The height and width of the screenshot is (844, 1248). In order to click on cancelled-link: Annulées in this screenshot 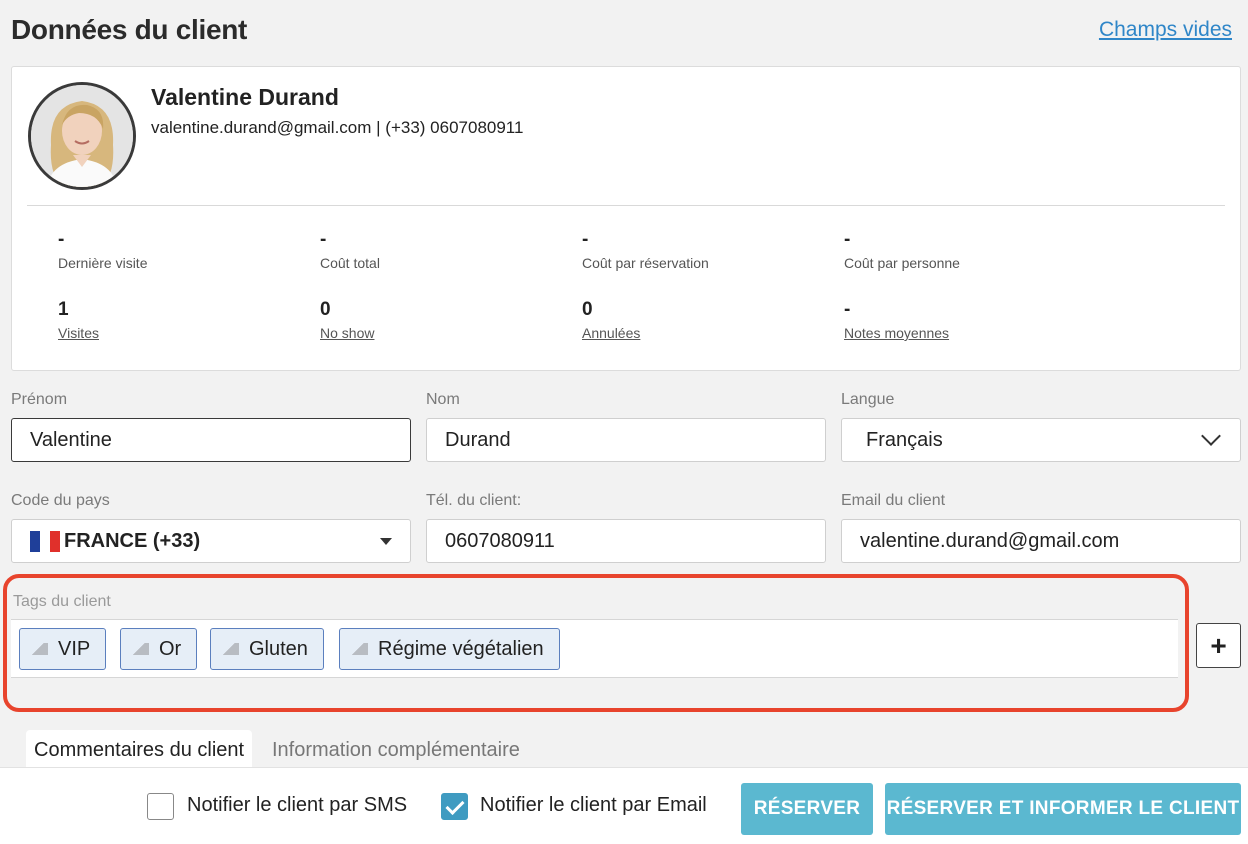, I will do `click(611, 333)`.